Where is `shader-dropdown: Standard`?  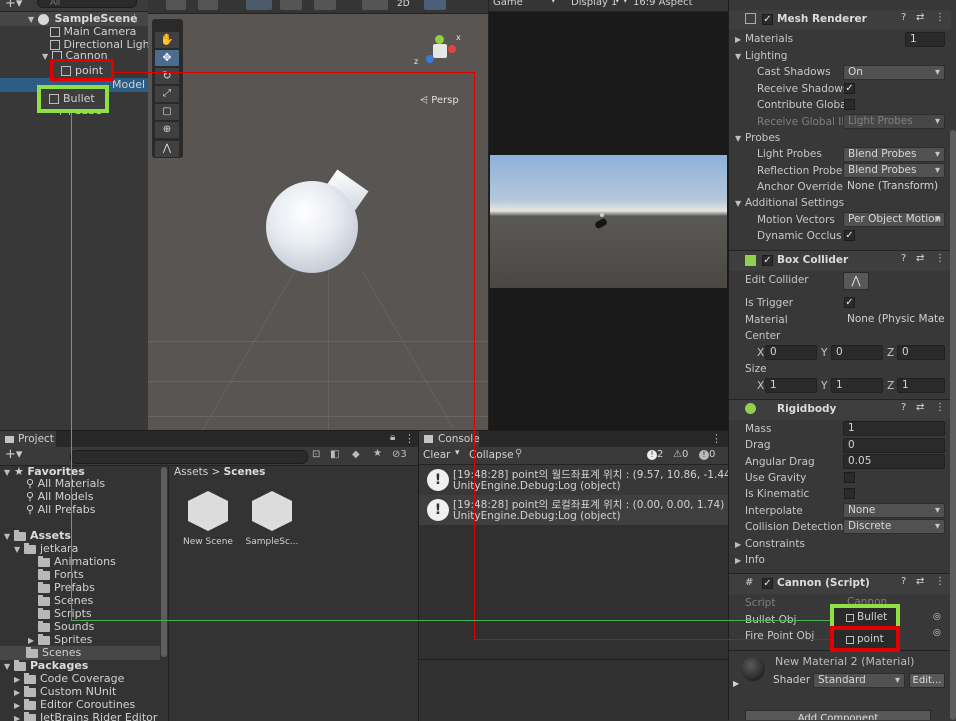 shader-dropdown: Standard is located at coordinates (859, 680).